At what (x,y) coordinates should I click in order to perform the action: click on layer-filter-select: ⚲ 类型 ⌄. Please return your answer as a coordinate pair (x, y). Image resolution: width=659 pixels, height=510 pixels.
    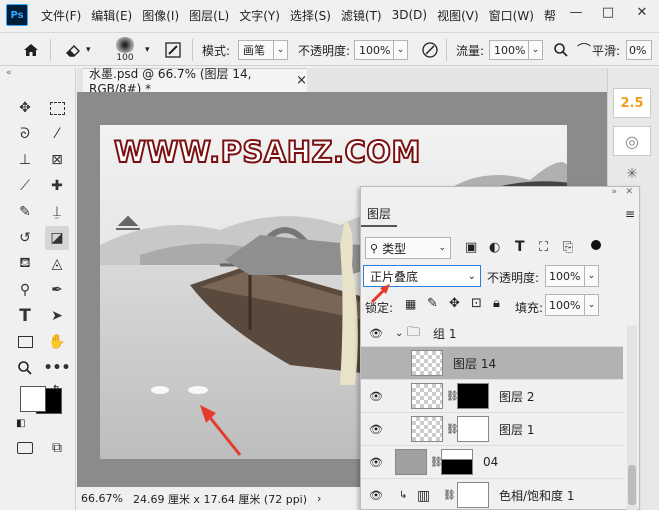
    Looking at the image, I should click on (408, 248).